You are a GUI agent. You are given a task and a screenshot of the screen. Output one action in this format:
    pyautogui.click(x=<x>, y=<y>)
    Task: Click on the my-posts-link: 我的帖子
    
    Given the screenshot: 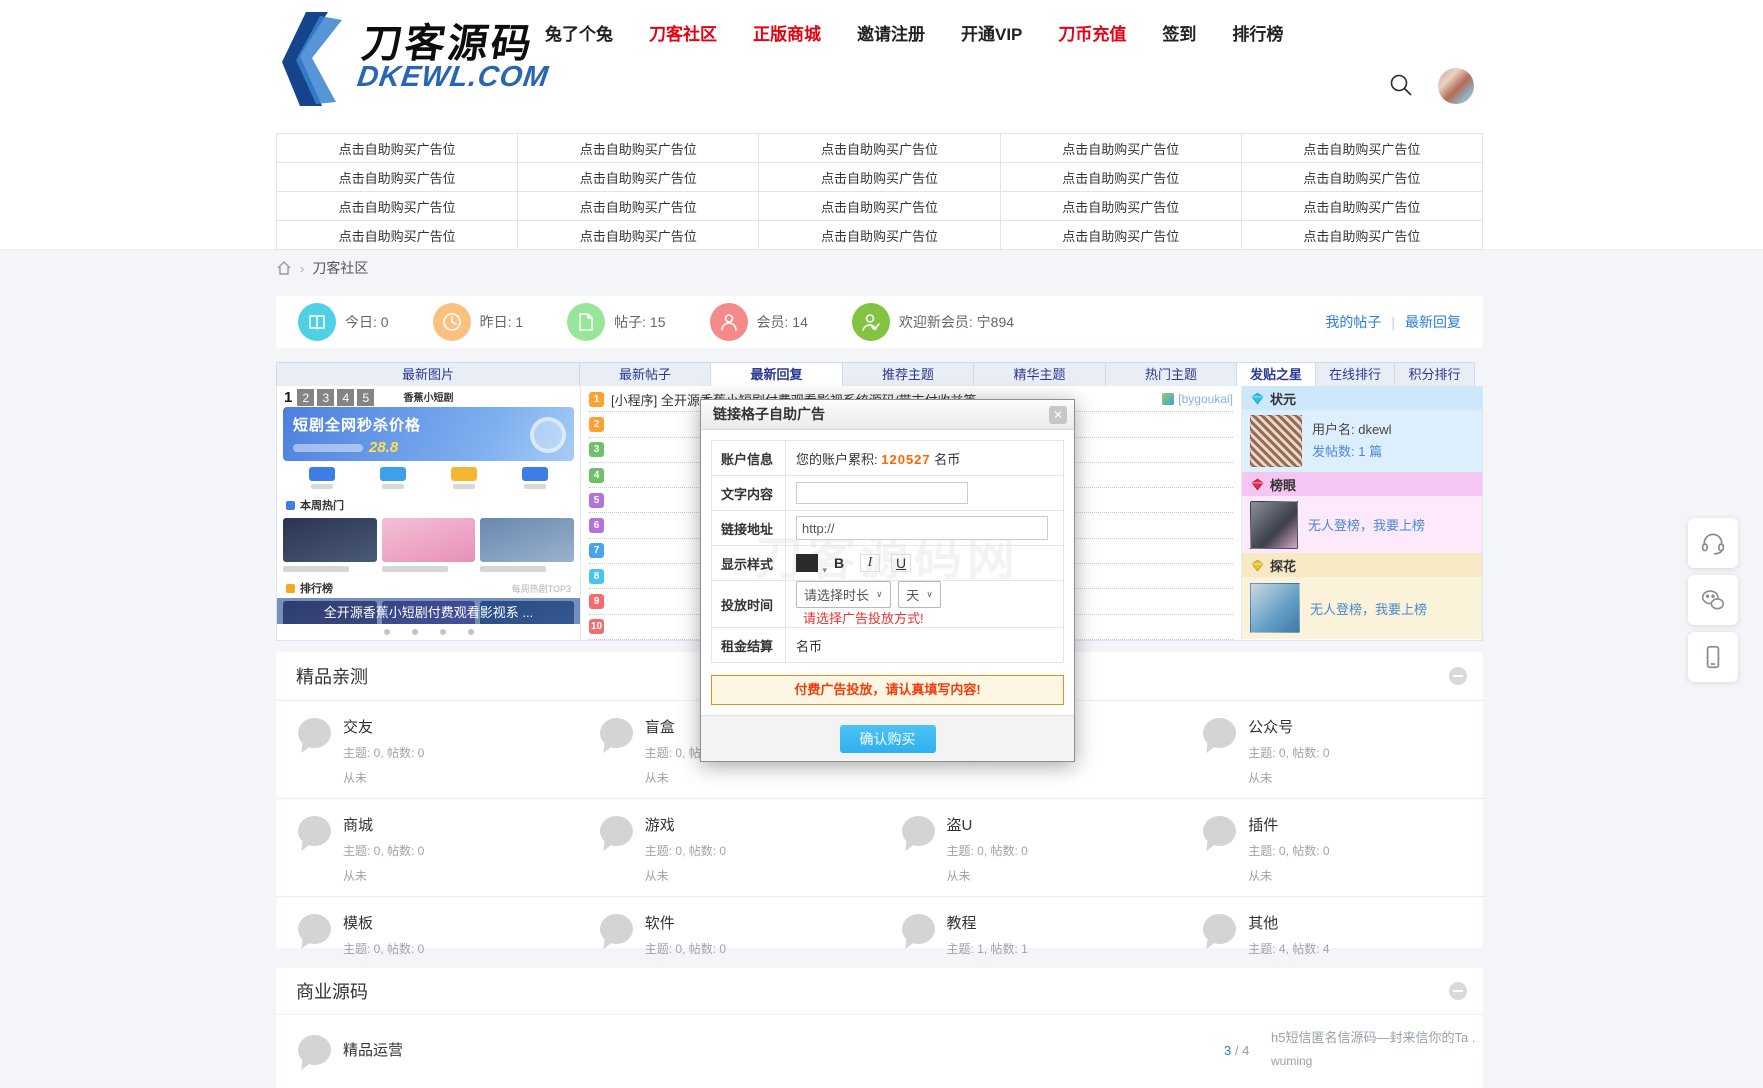 What is the action you would take?
    pyautogui.click(x=1353, y=322)
    